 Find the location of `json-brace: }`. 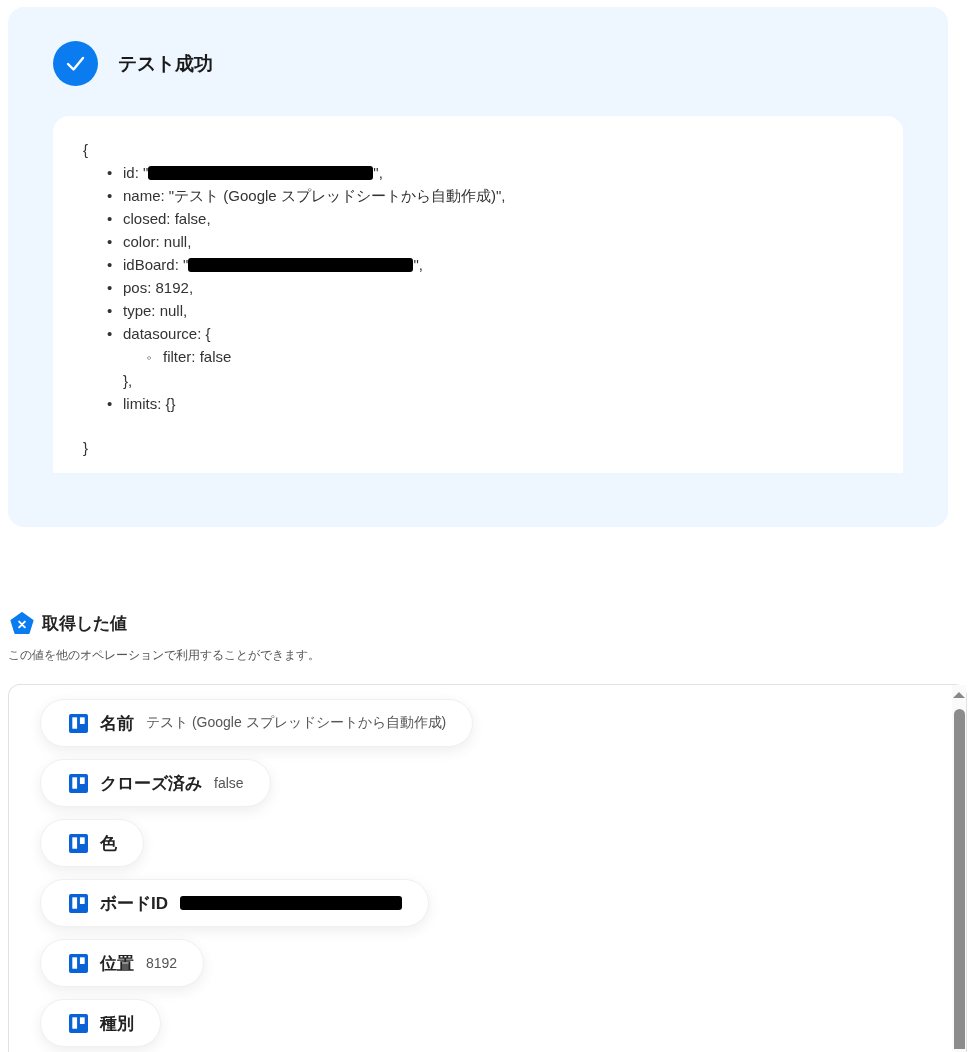

json-brace: } is located at coordinates (86, 448).